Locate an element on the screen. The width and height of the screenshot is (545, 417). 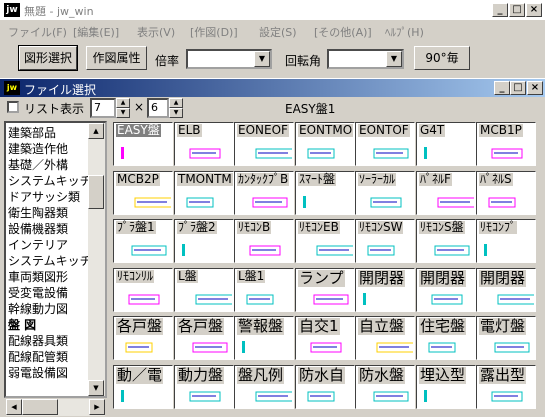
menu-file: ファイル(F) is located at coordinates (37, 32).